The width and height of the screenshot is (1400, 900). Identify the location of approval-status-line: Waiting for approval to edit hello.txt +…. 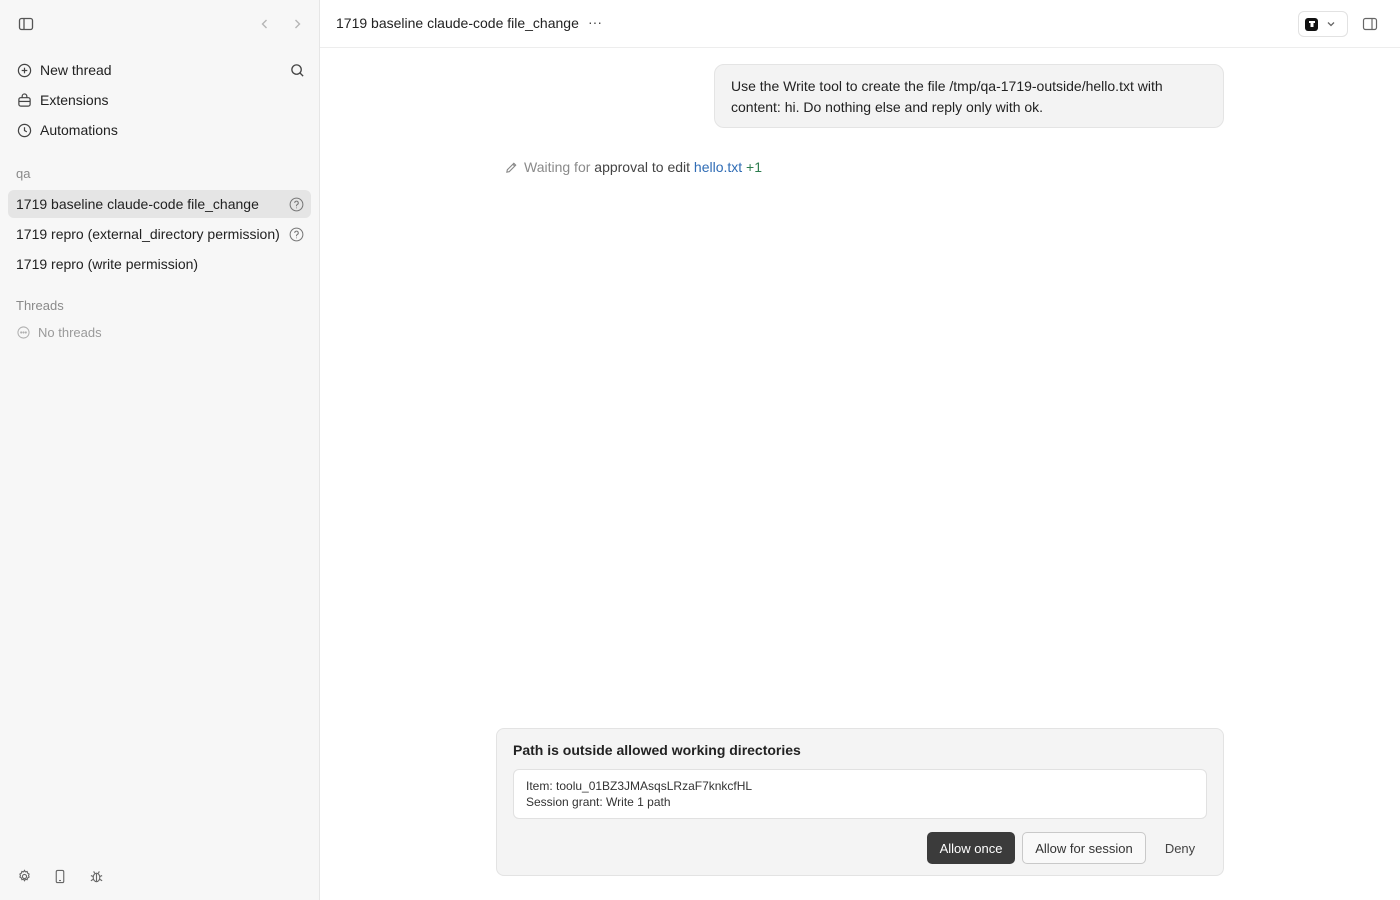
(633, 167).